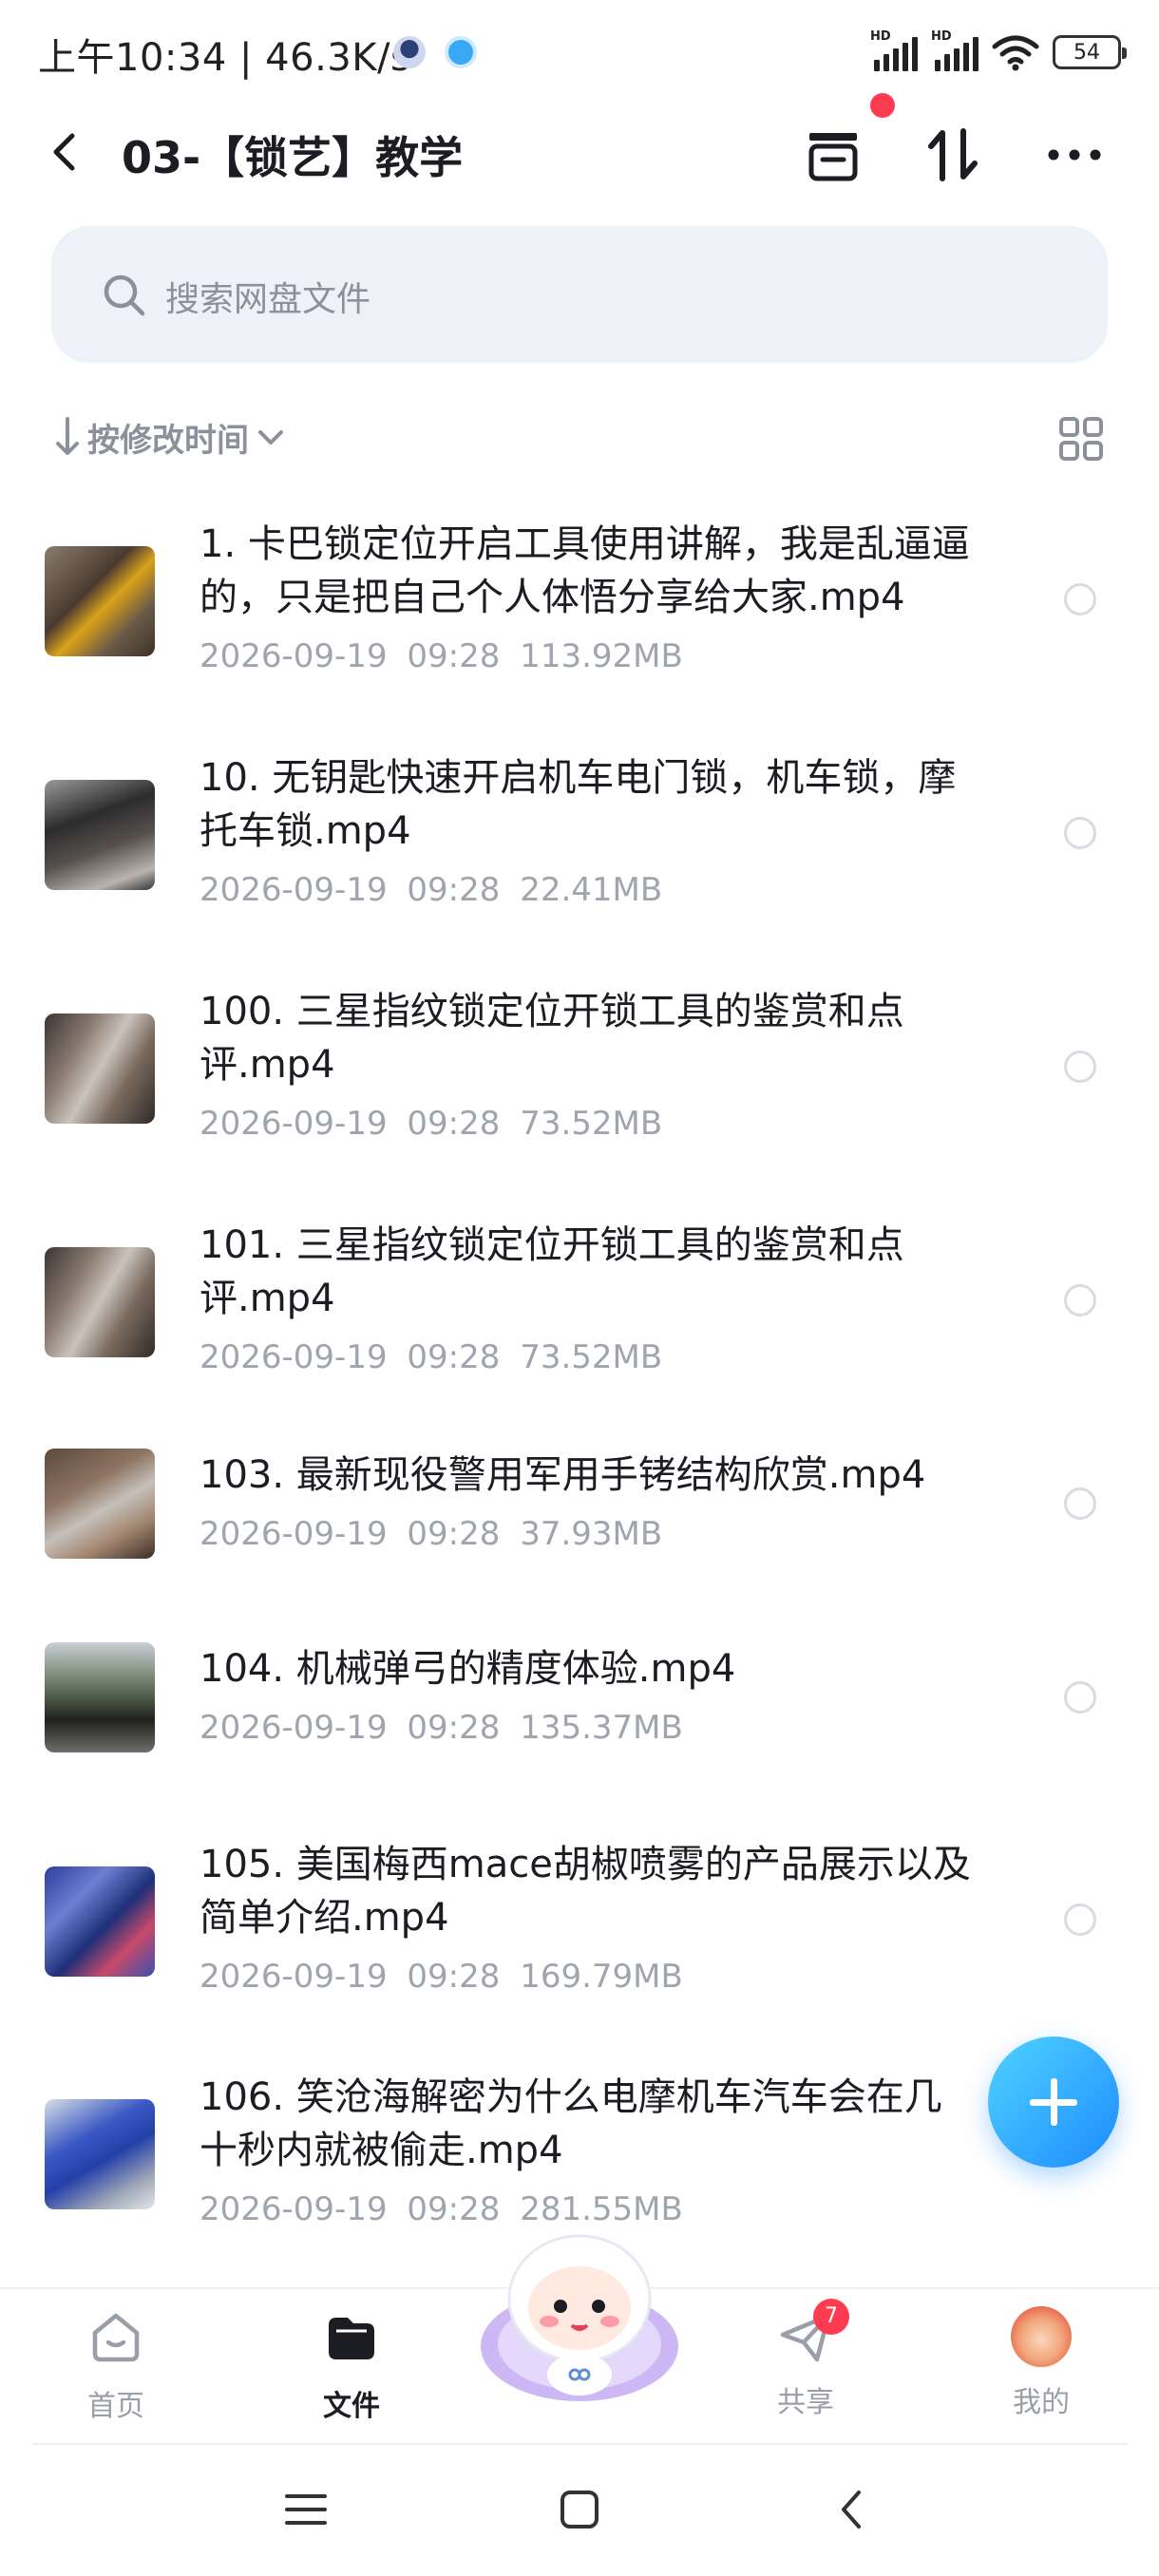 Image resolution: width=1159 pixels, height=2576 pixels. Describe the element at coordinates (833, 155) in the screenshot. I see `archive-icon` at that location.